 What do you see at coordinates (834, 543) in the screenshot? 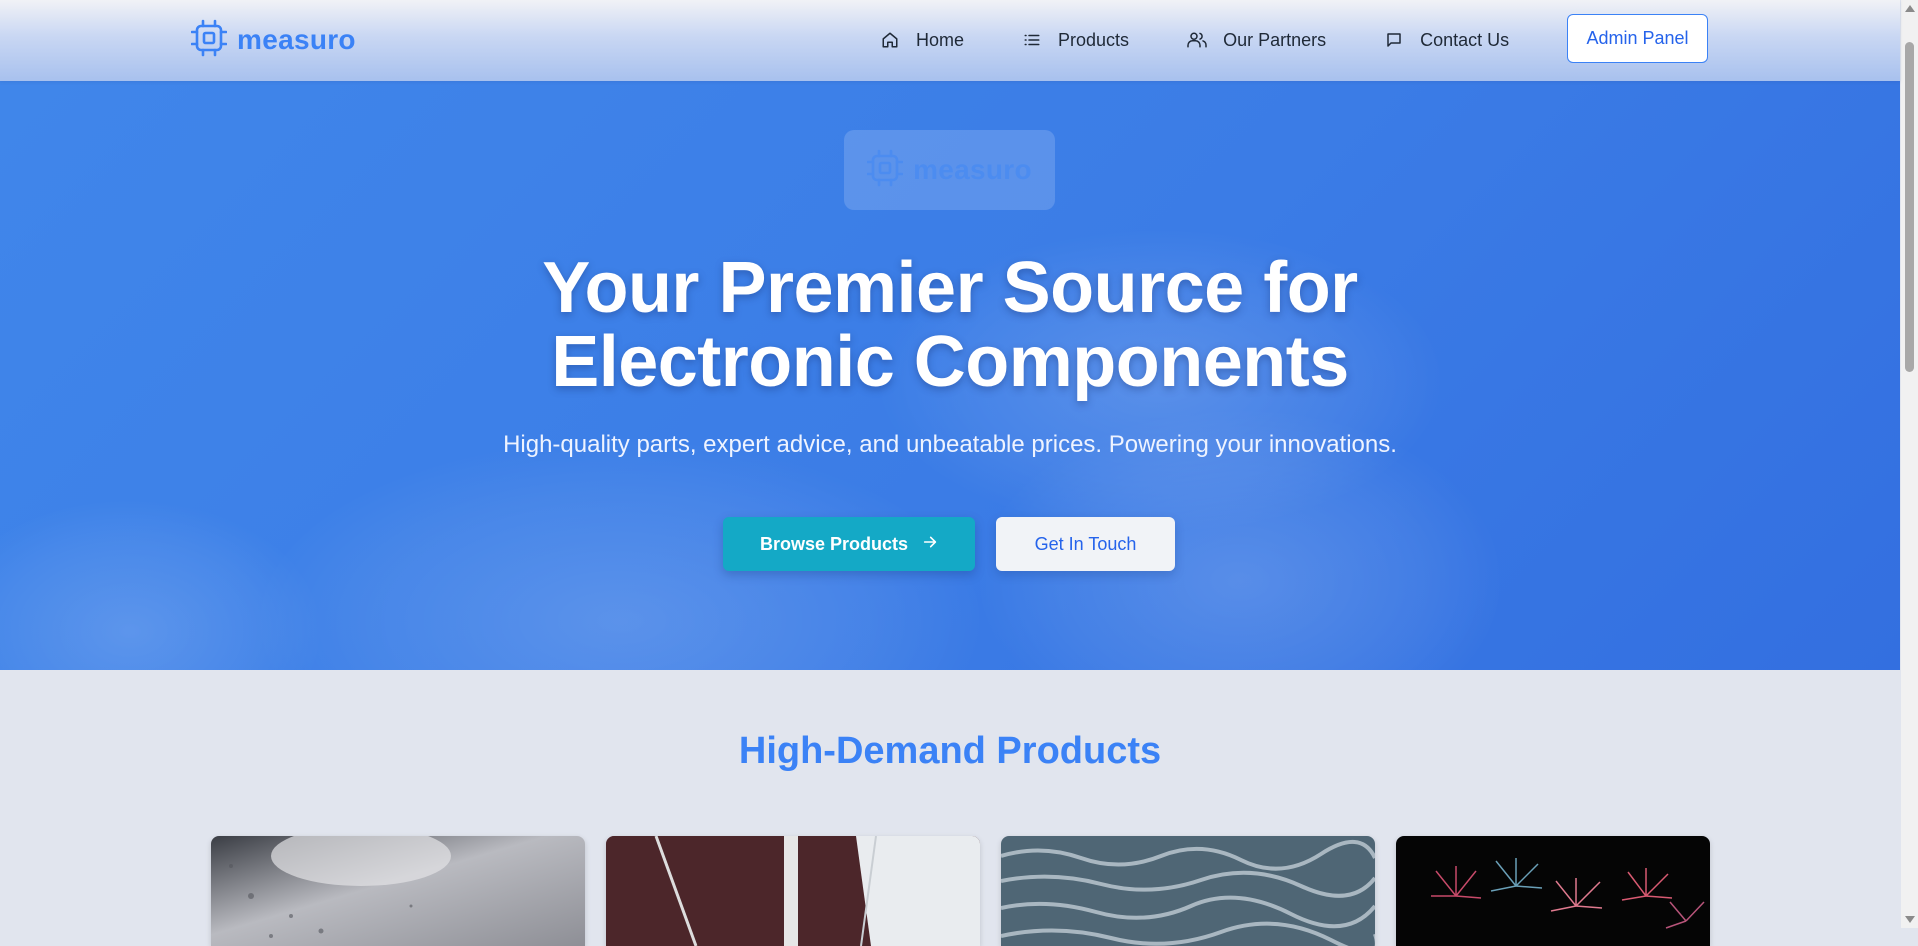
I see `browse-products-label: Browse Products` at bounding box center [834, 543].